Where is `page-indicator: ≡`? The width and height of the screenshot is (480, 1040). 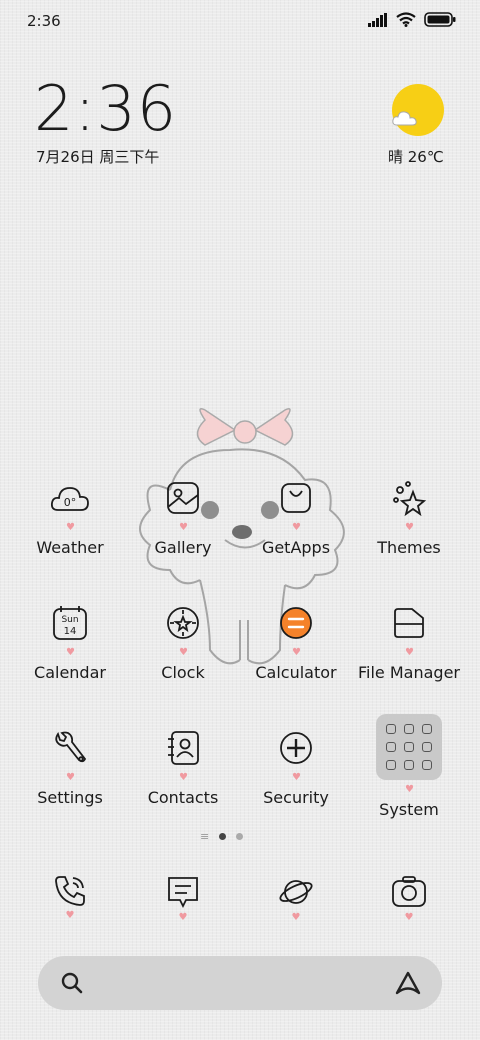
page-indicator: ≡ is located at coordinates (222, 836).